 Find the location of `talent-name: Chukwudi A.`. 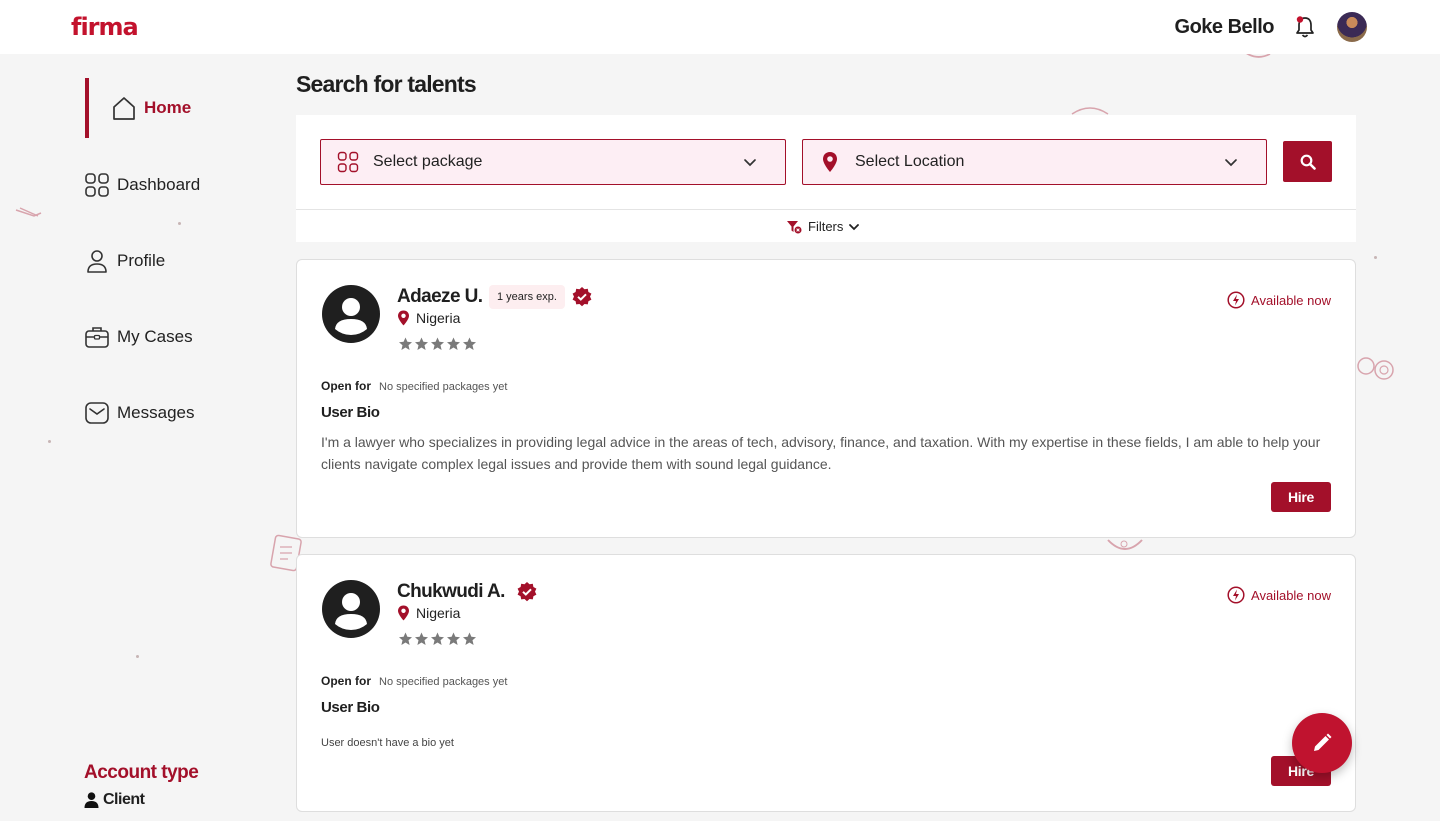

talent-name: Chukwudi A. is located at coordinates (451, 592).